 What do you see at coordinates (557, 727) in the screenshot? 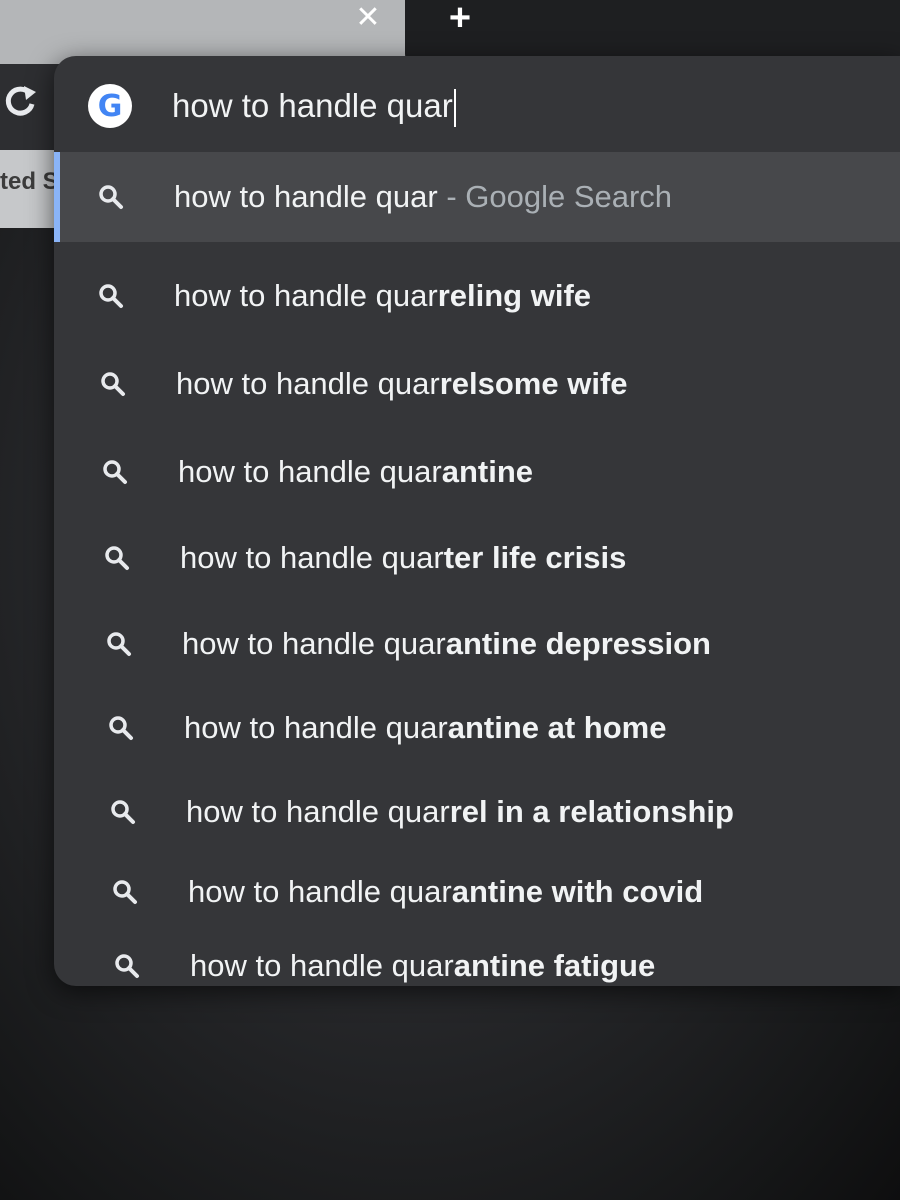
I see `suggestion-completion: antine at home` at bounding box center [557, 727].